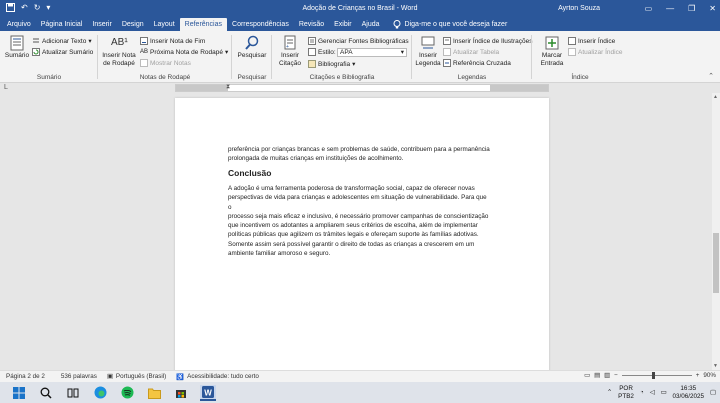  I want to click on sumario-button: Sumário, so click(17, 47).